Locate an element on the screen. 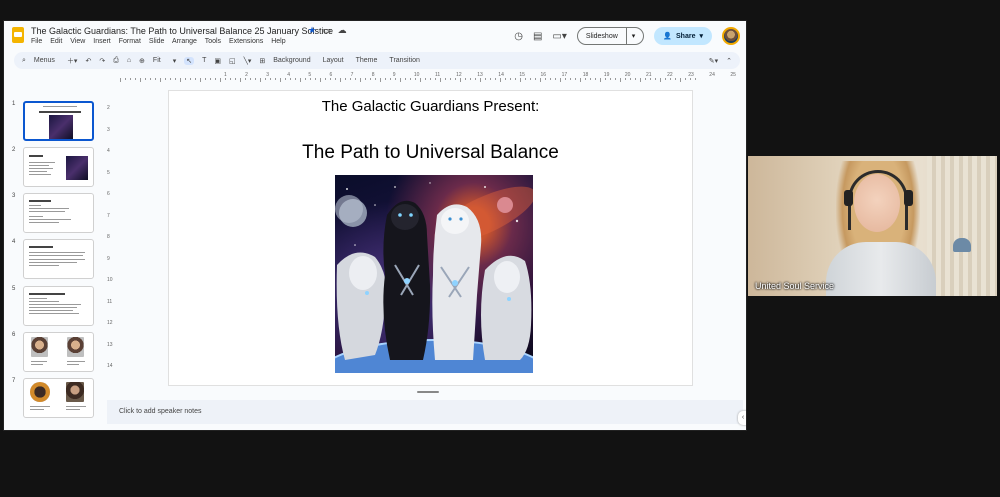 The height and width of the screenshot is (497, 1000). menu-extensions: Extensions is located at coordinates (246, 41).